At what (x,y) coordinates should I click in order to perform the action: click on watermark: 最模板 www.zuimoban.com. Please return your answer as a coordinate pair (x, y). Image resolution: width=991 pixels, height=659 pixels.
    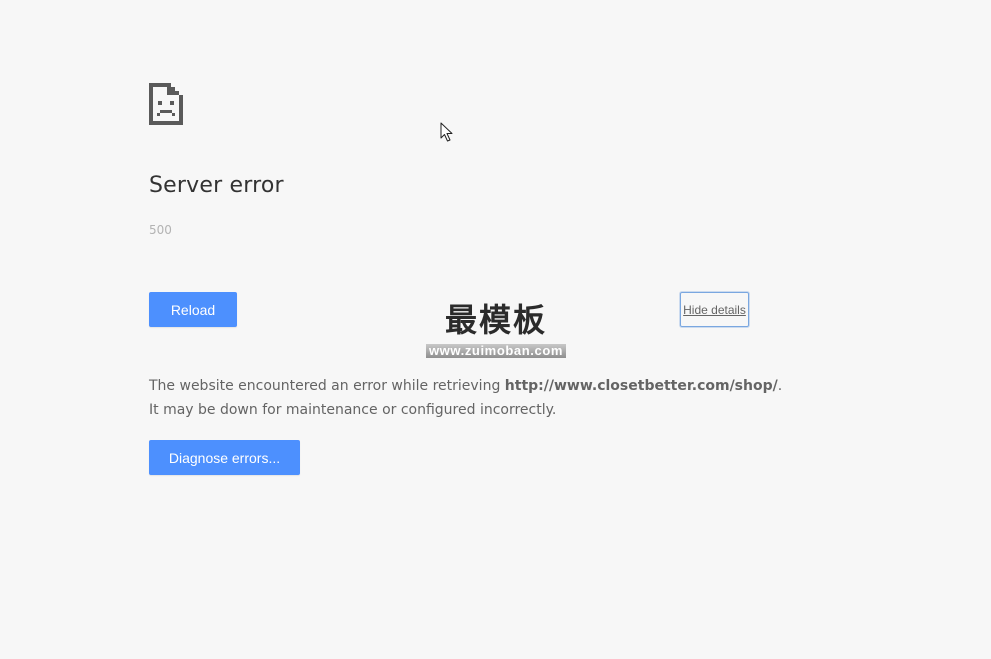
    Looking at the image, I should click on (496, 329).